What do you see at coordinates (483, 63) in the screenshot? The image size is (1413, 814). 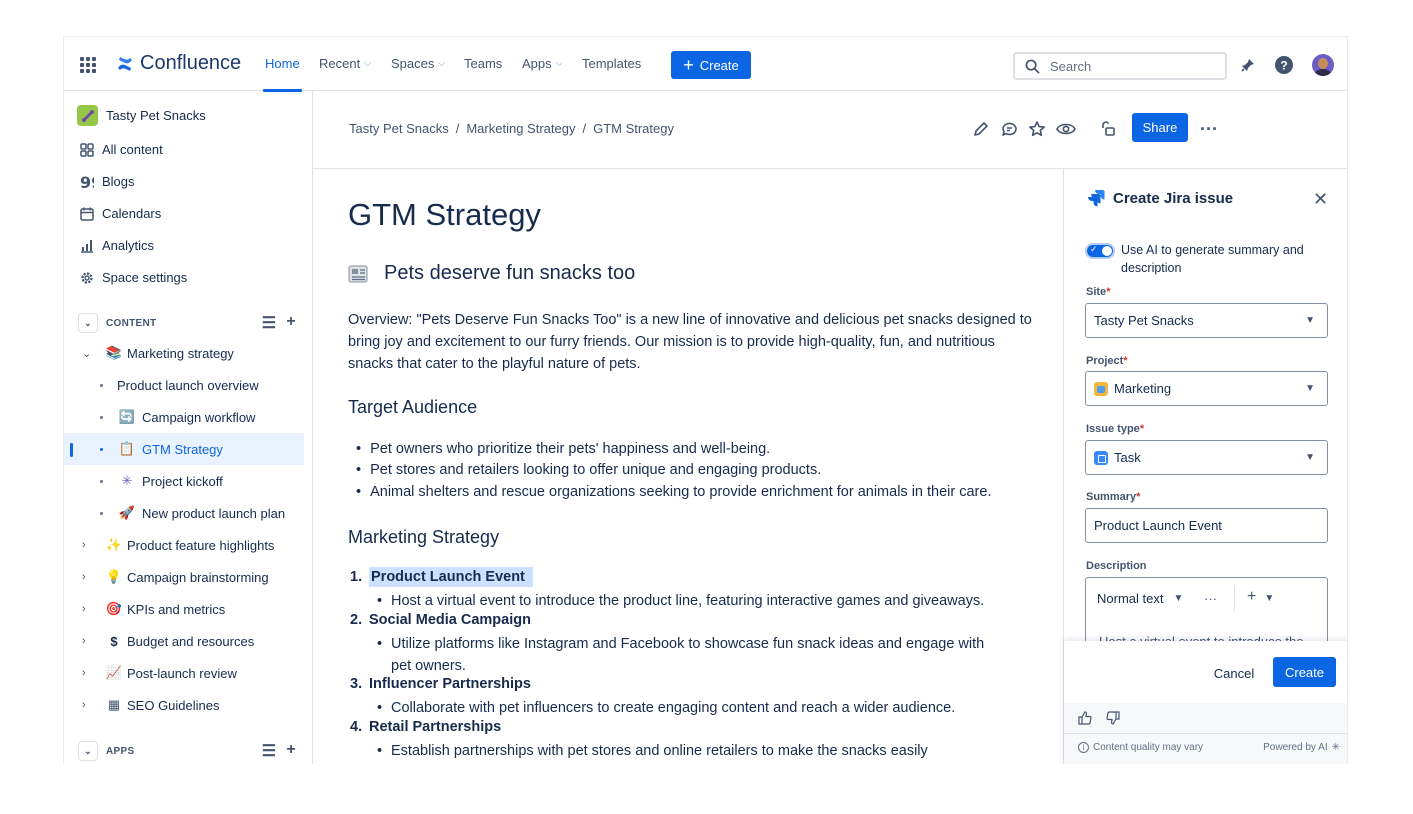 I see `nav-teams: Teams` at bounding box center [483, 63].